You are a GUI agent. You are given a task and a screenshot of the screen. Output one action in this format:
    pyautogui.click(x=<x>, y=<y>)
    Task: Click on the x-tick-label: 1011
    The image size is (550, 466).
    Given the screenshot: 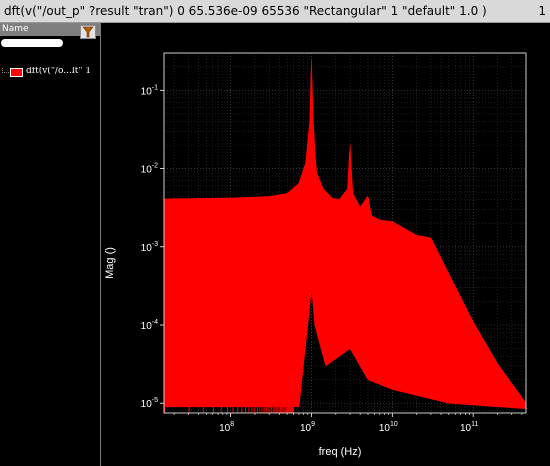 What is the action you would take?
    pyautogui.click(x=469, y=427)
    